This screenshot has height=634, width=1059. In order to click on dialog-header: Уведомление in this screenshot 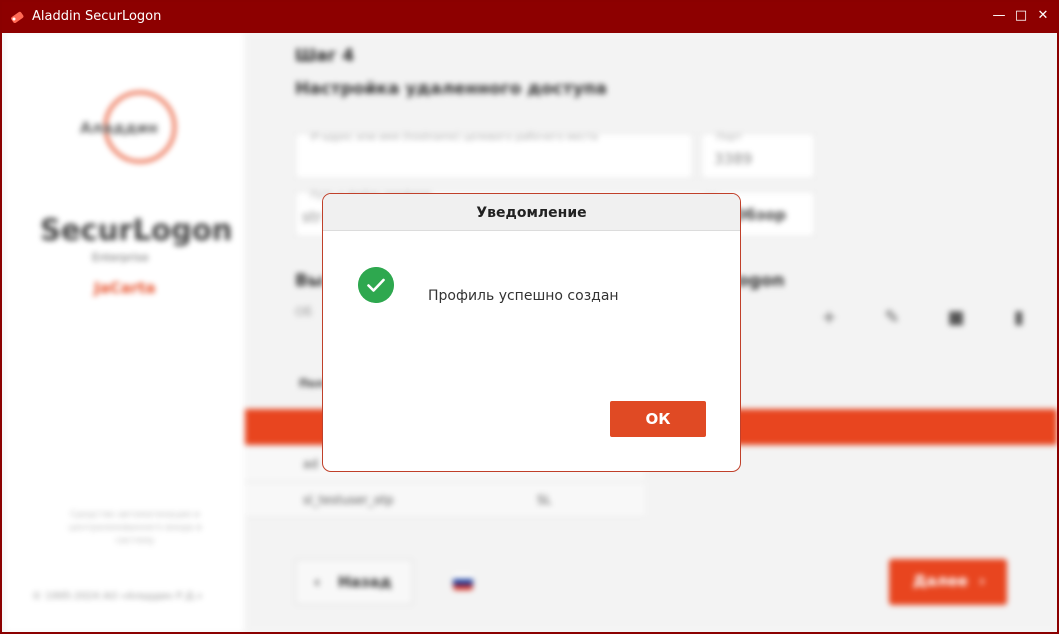, I will do `click(531, 212)`.